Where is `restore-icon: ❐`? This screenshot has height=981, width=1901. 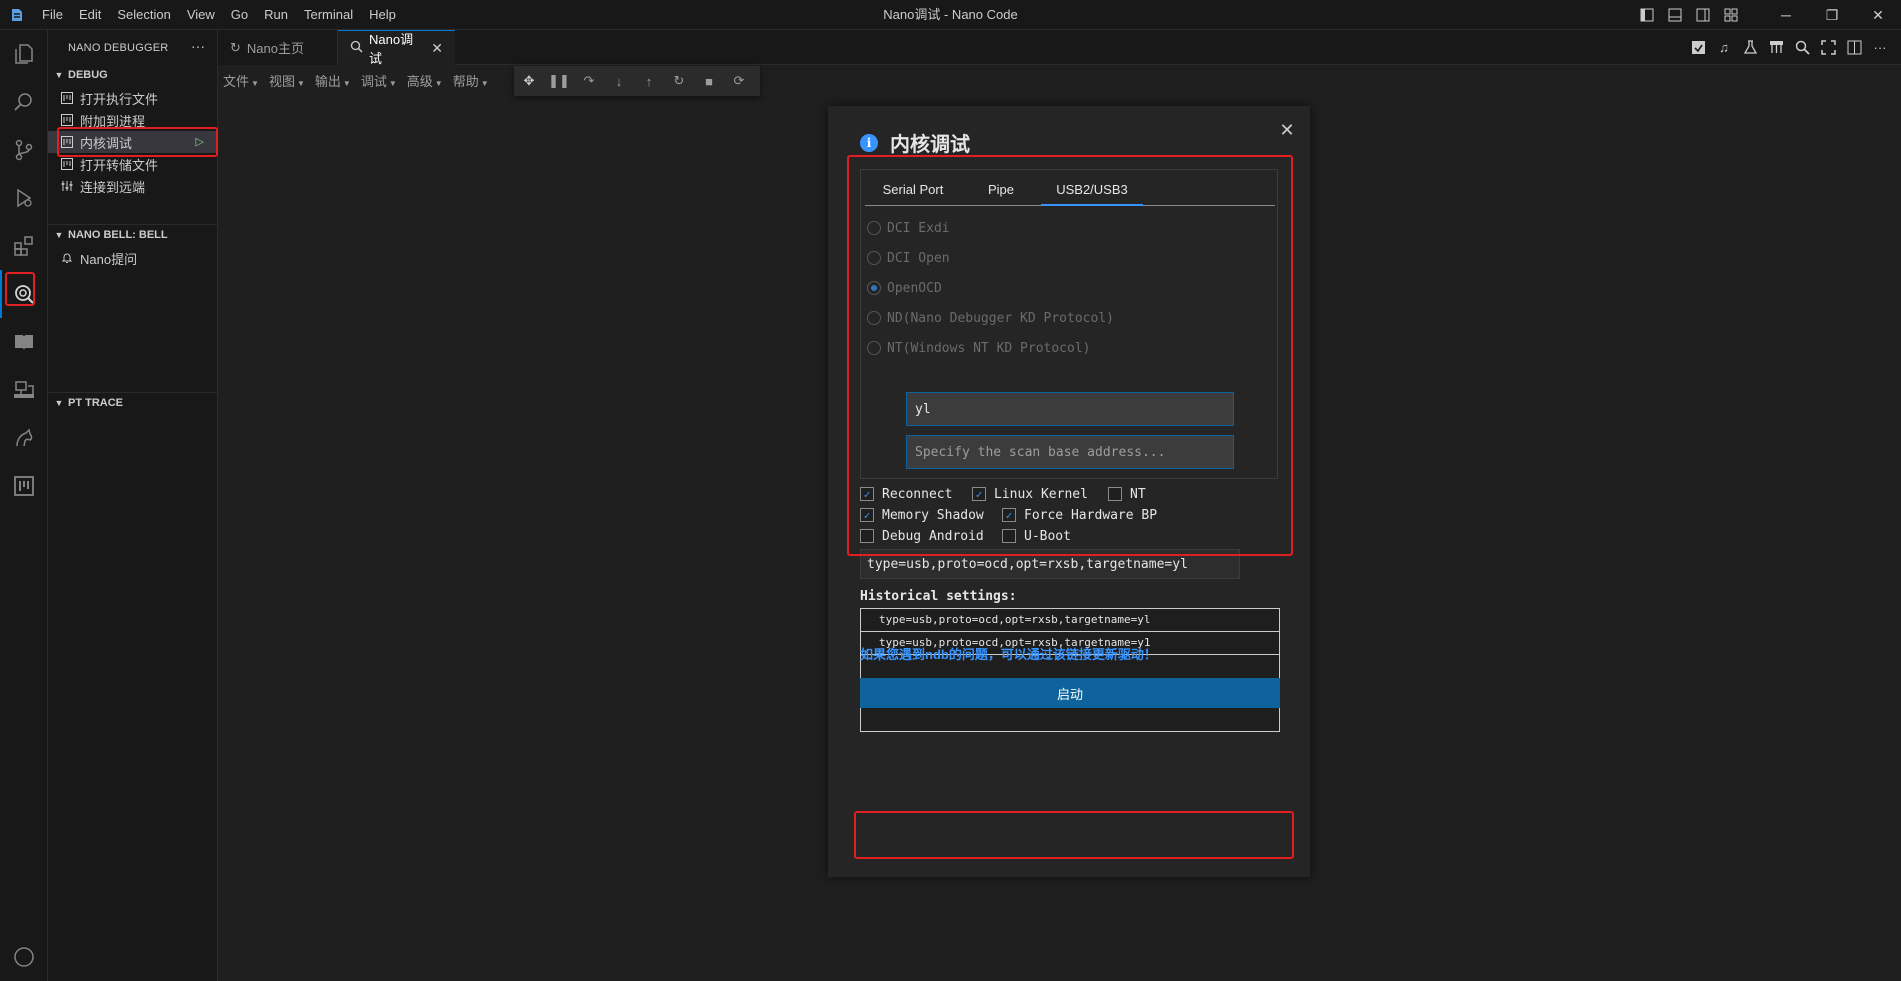 restore-icon: ❐ is located at coordinates (1832, 15).